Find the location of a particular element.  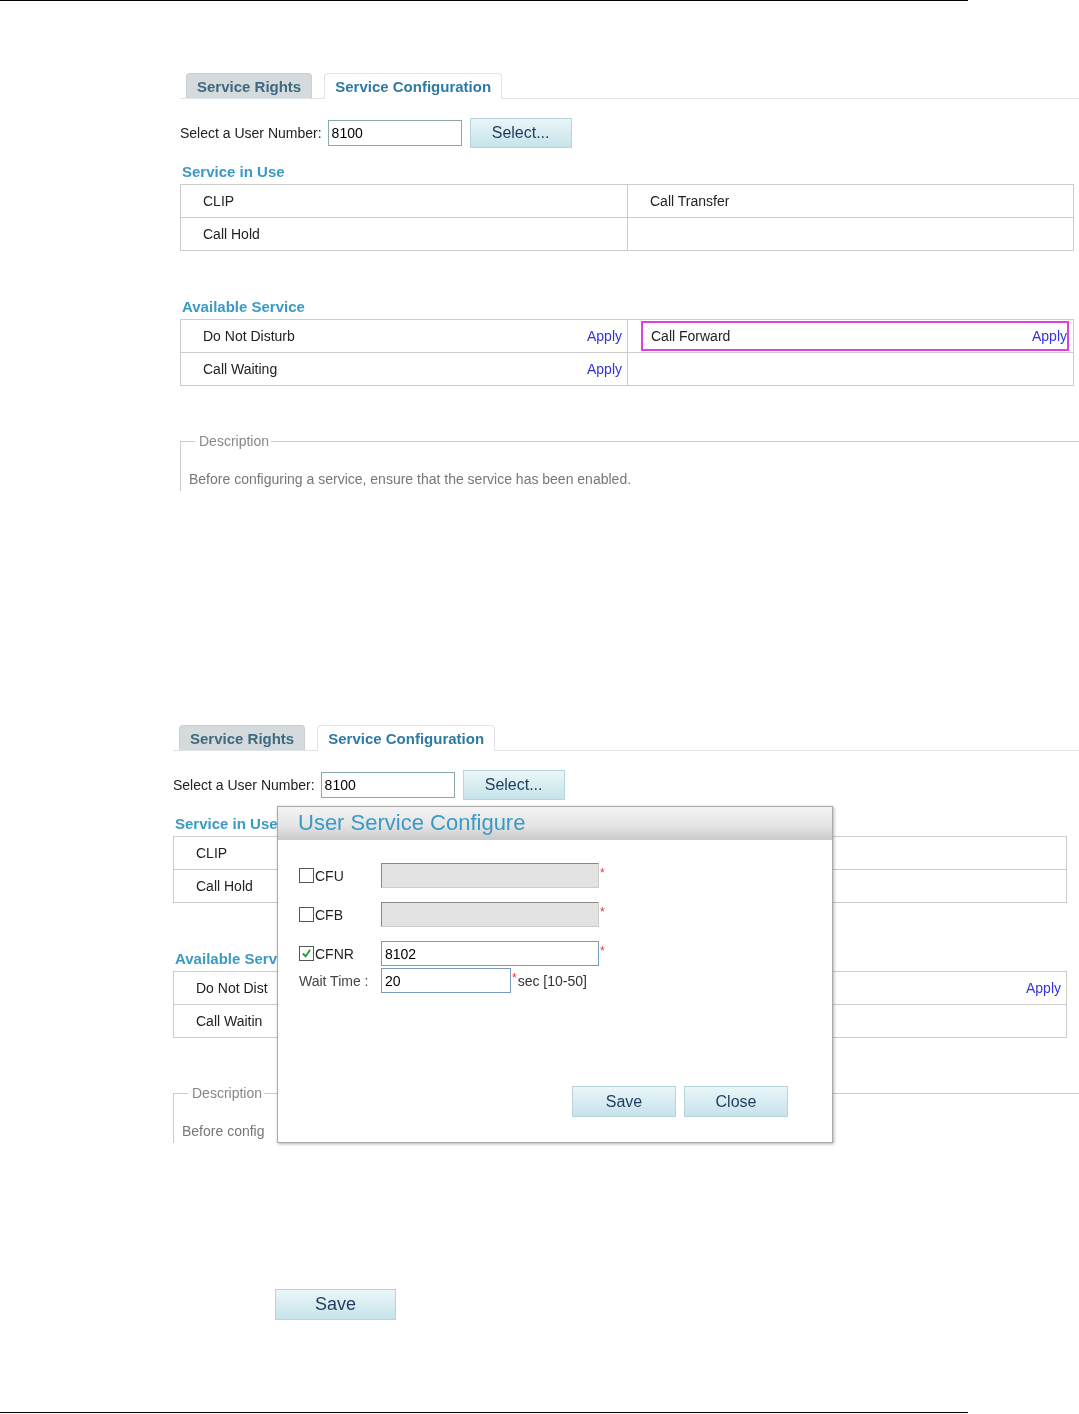

dialog-title: User Service Configure is located at coordinates (555, 823).